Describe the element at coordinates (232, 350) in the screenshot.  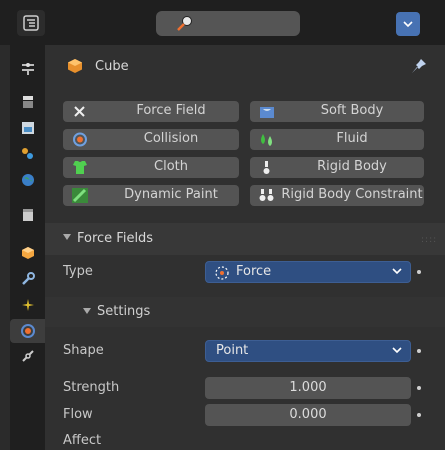
I see `shape-value: Point` at that location.